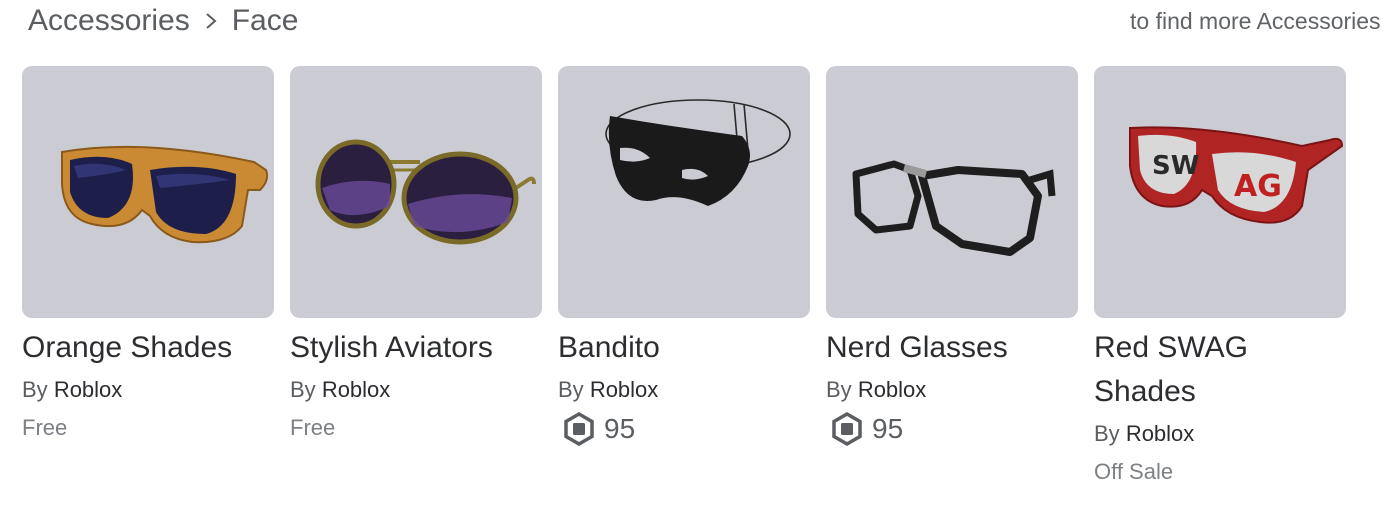 The height and width of the screenshot is (518, 1392). I want to click on breadcrumb-accessories-link: Accessories, so click(109, 21).